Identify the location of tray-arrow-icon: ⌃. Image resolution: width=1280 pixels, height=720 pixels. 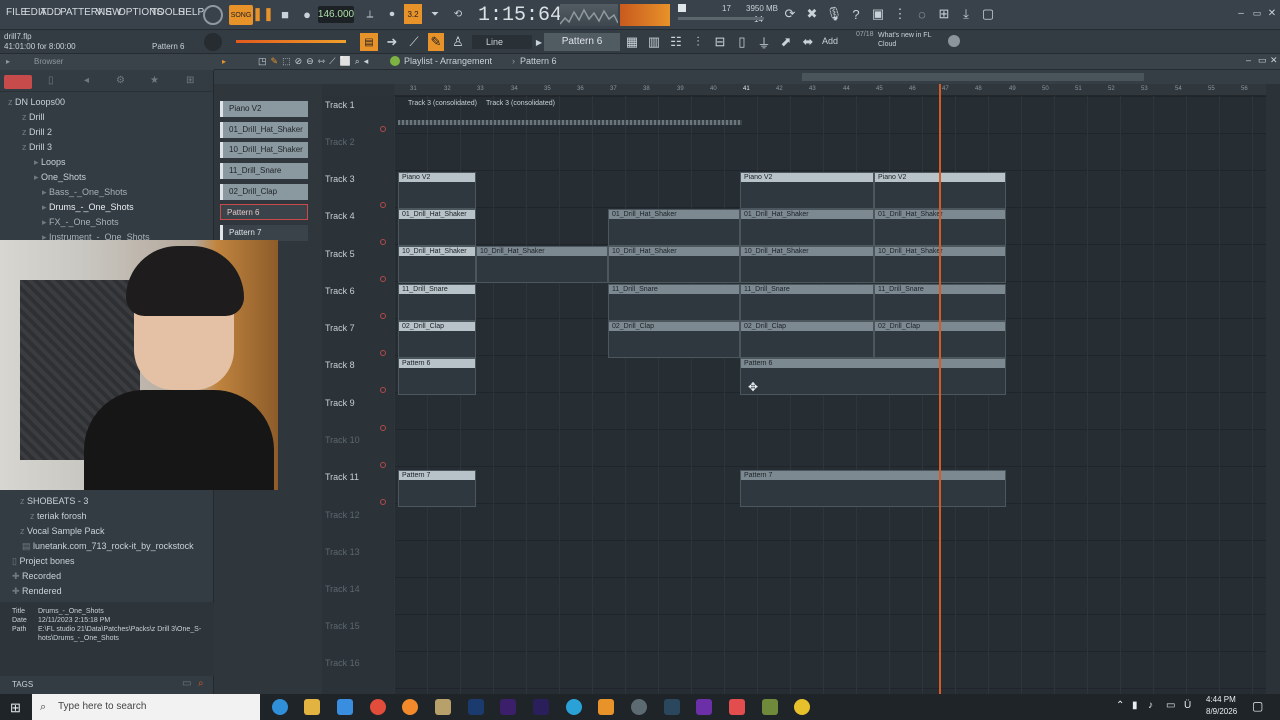
(1120, 705).